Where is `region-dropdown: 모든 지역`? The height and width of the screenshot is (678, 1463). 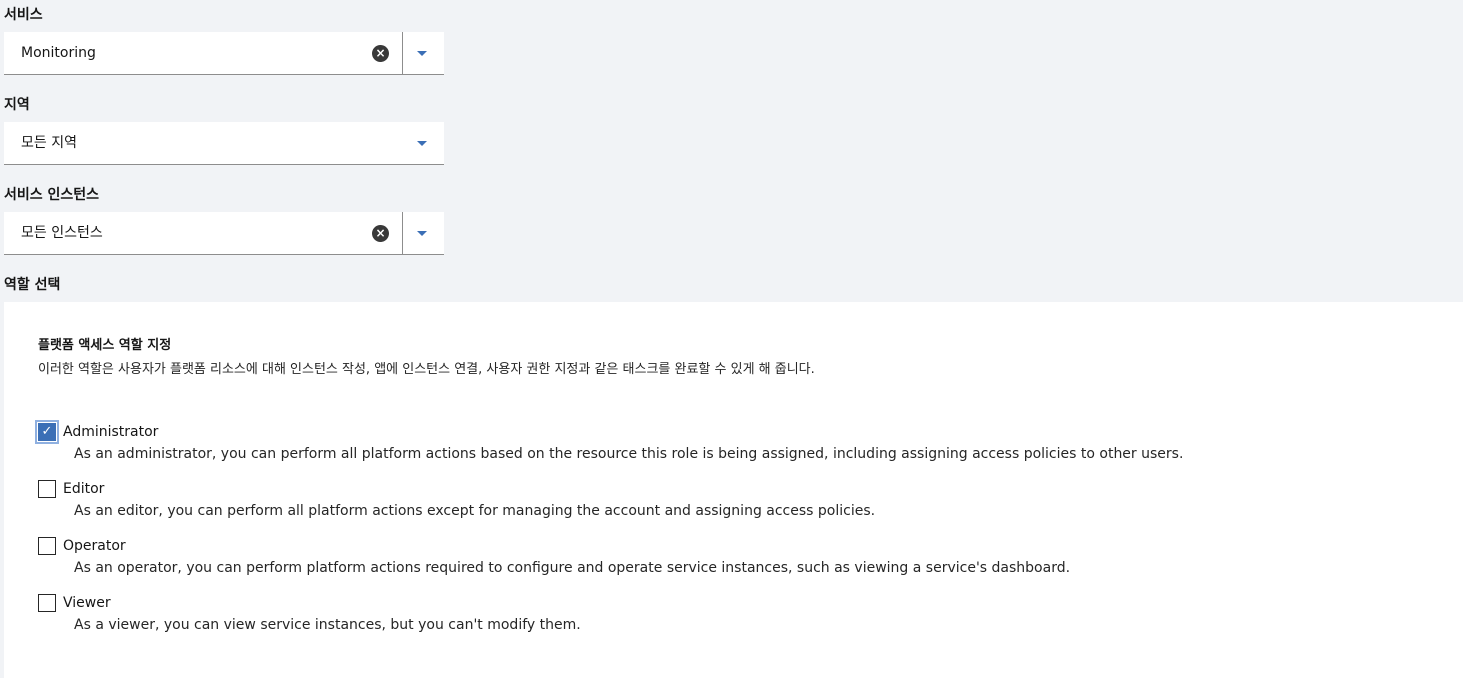
region-dropdown: 모든 지역 is located at coordinates (224, 143).